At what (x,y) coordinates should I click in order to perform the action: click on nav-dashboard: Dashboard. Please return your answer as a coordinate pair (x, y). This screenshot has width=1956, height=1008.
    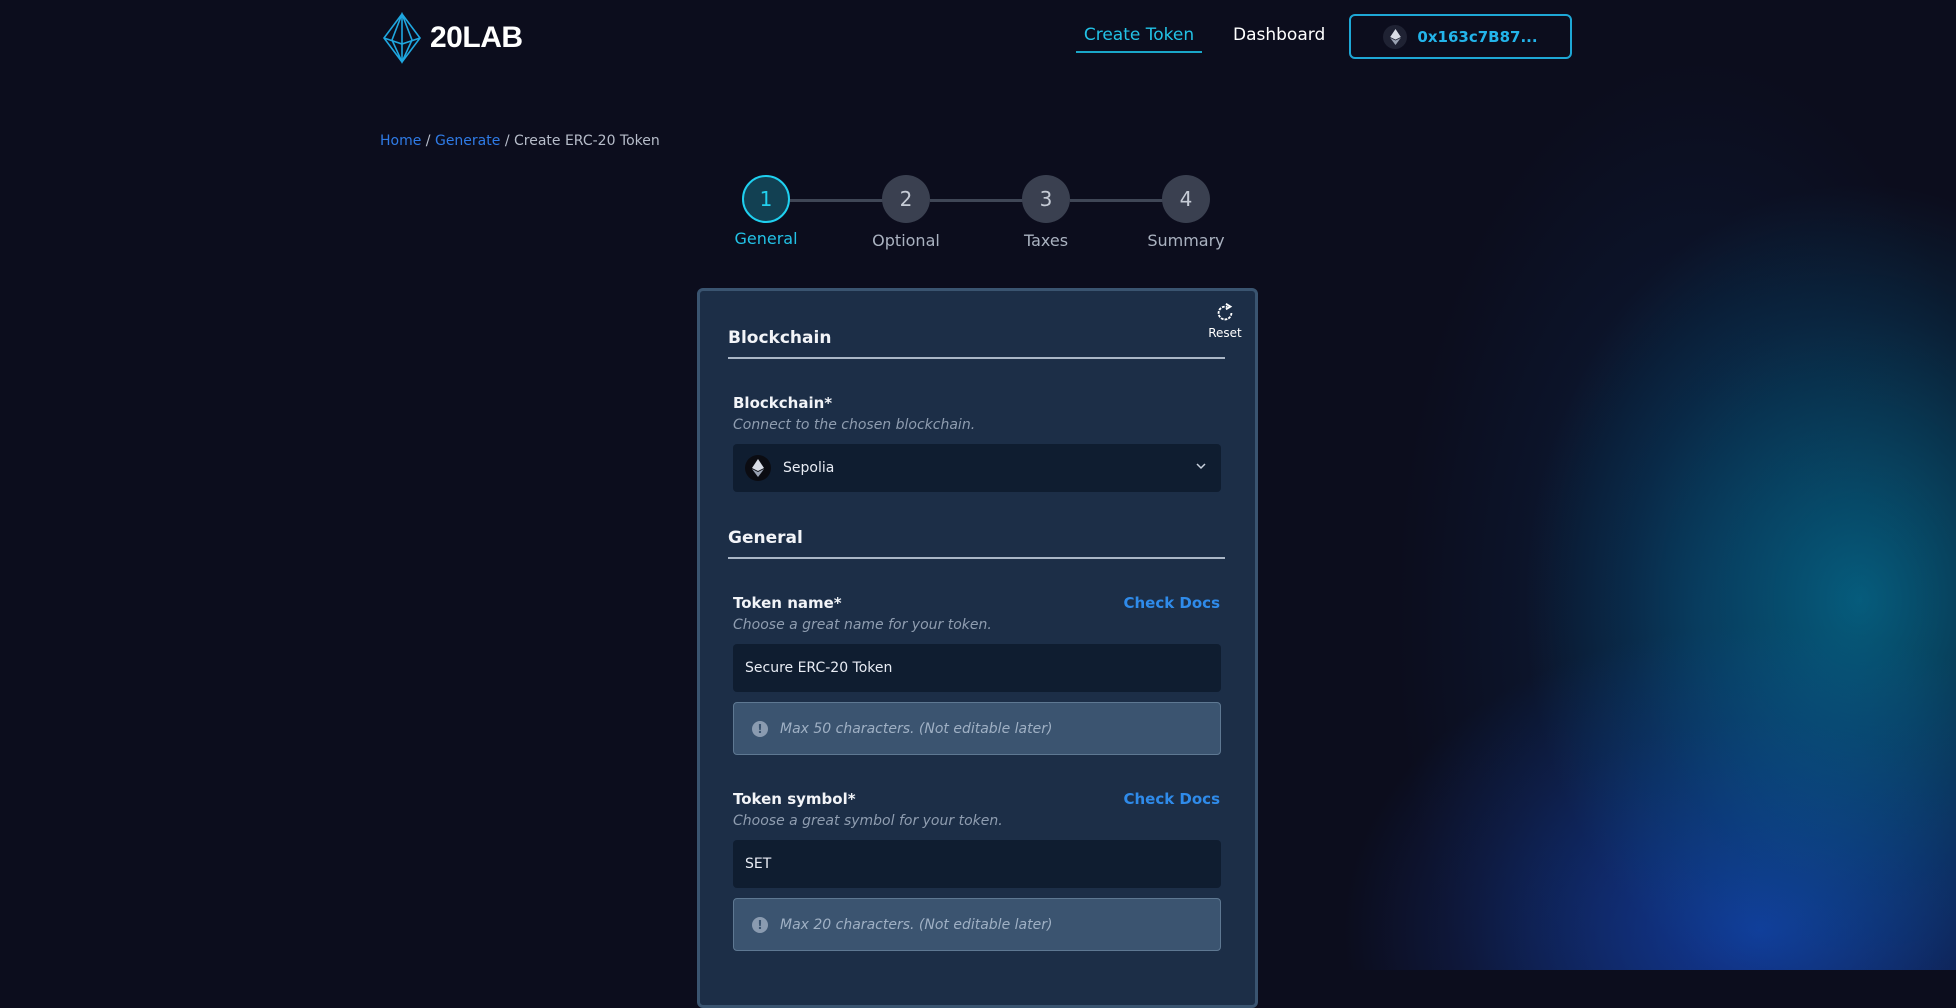
    Looking at the image, I should click on (1279, 35).